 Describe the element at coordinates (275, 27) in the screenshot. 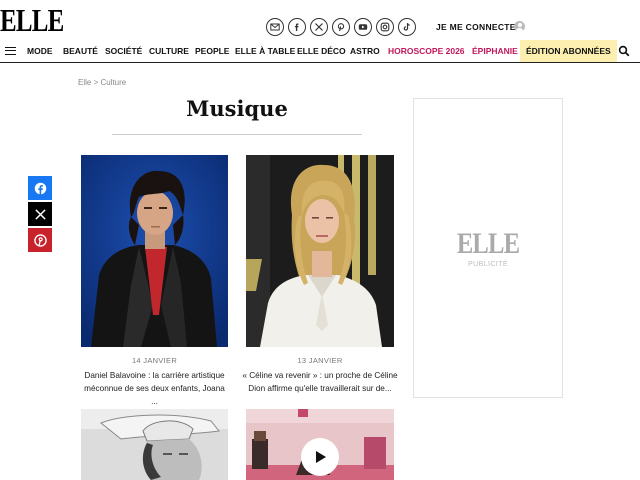

I see `mail-icon` at that location.